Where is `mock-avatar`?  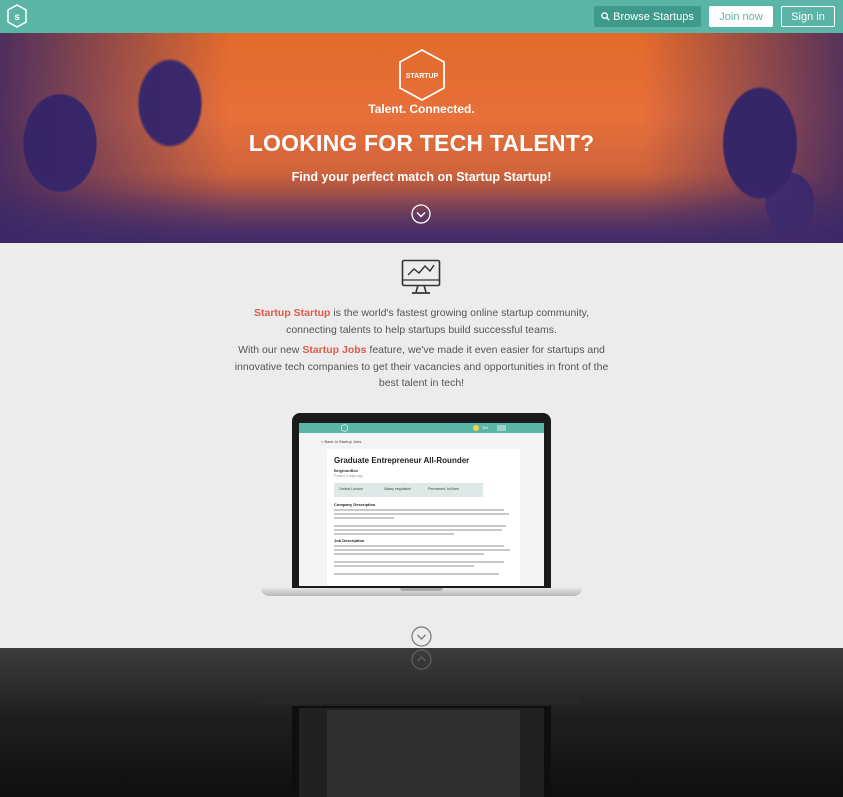 mock-avatar is located at coordinates (476, 428).